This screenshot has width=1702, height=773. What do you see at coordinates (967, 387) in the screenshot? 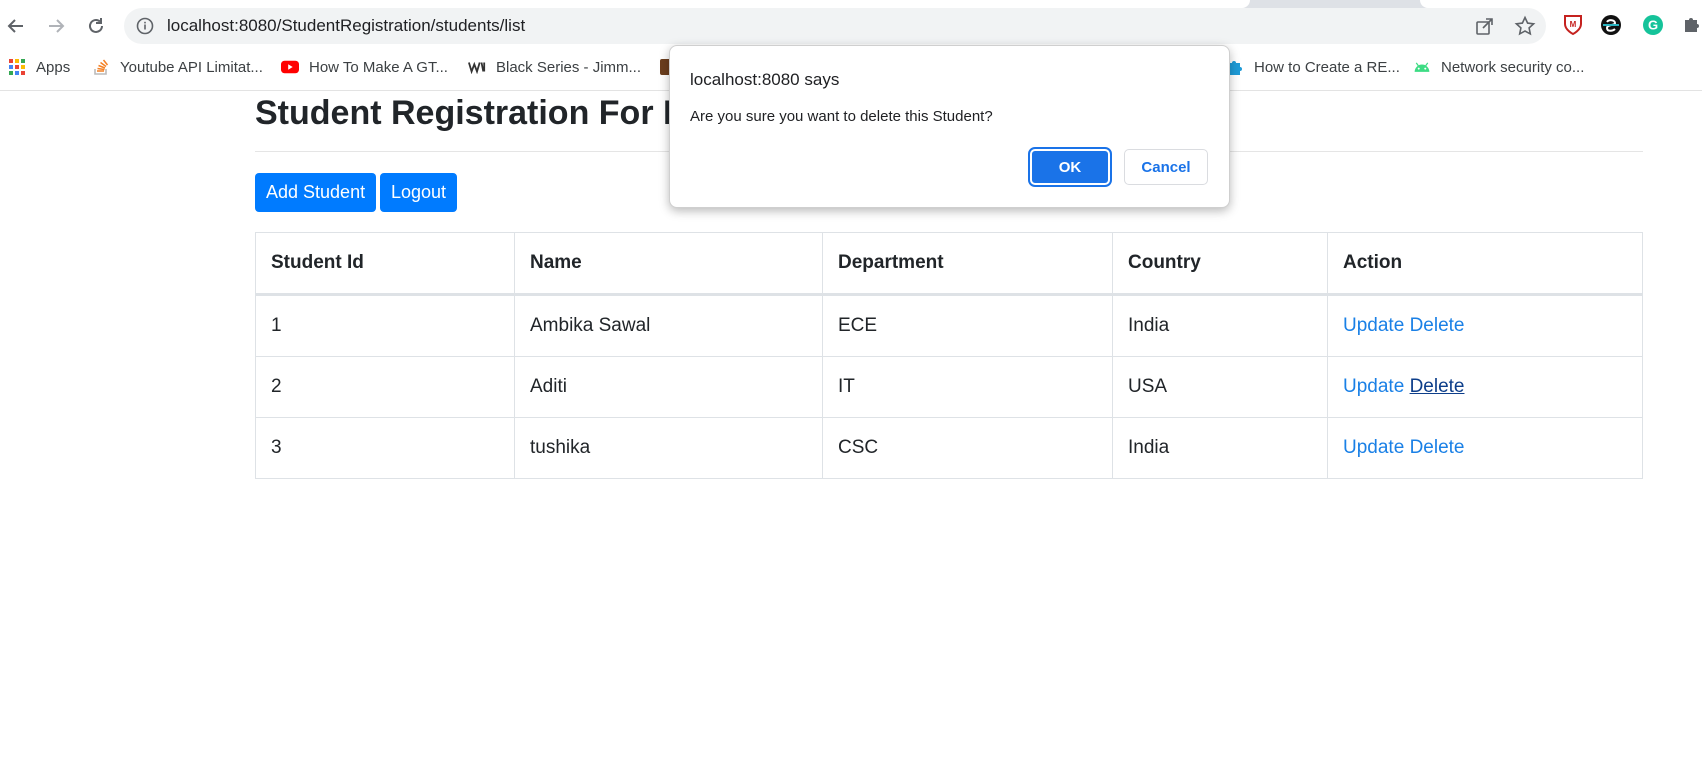
I see `cell-department: IT` at bounding box center [967, 387].